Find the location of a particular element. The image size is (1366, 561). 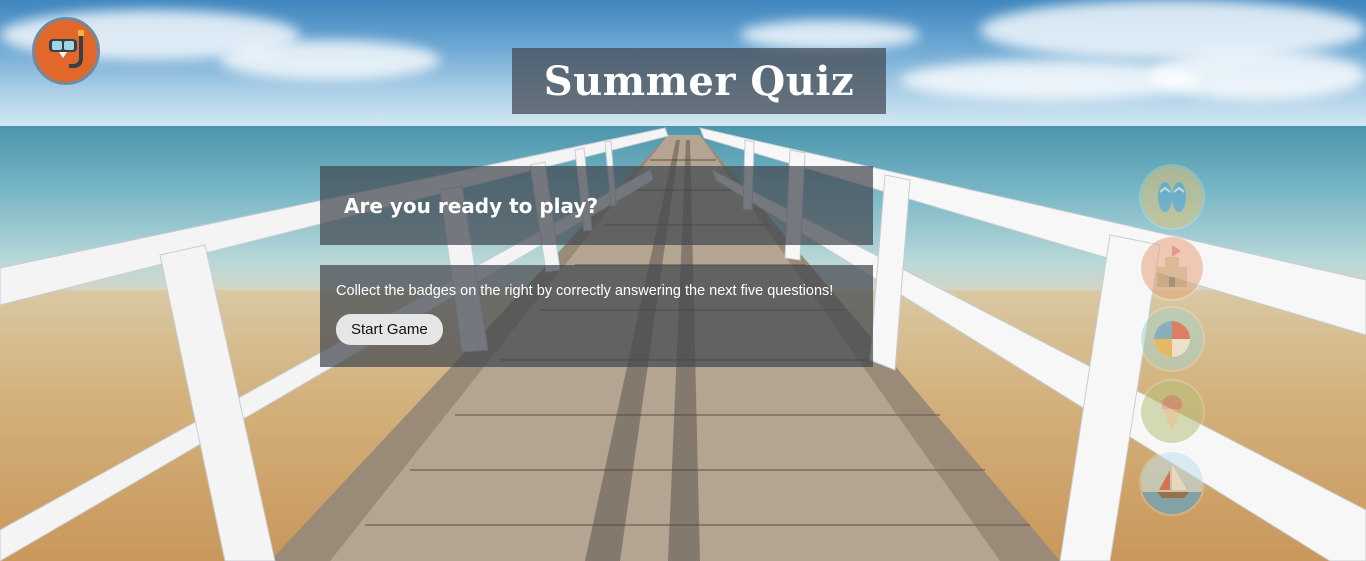

sailboat-icon is located at coordinates (1172, 483).